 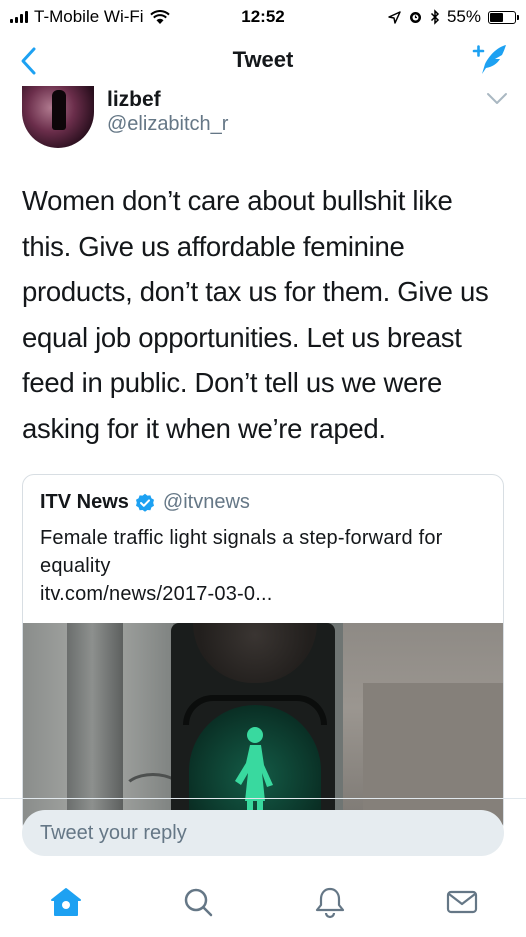 I want to click on quoted-tweet-handle: @itvnews, so click(x=206, y=502).